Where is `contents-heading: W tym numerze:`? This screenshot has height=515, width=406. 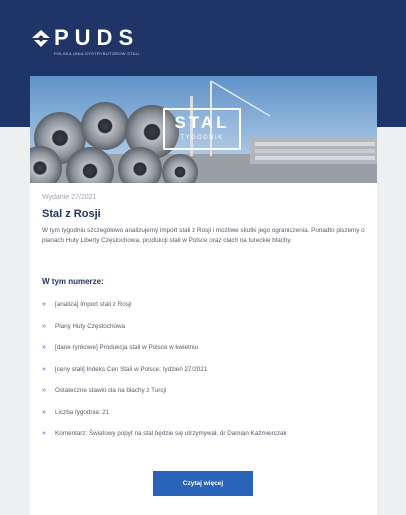
contents-heading: W tym numerze: is located at coordinates (73, 281).